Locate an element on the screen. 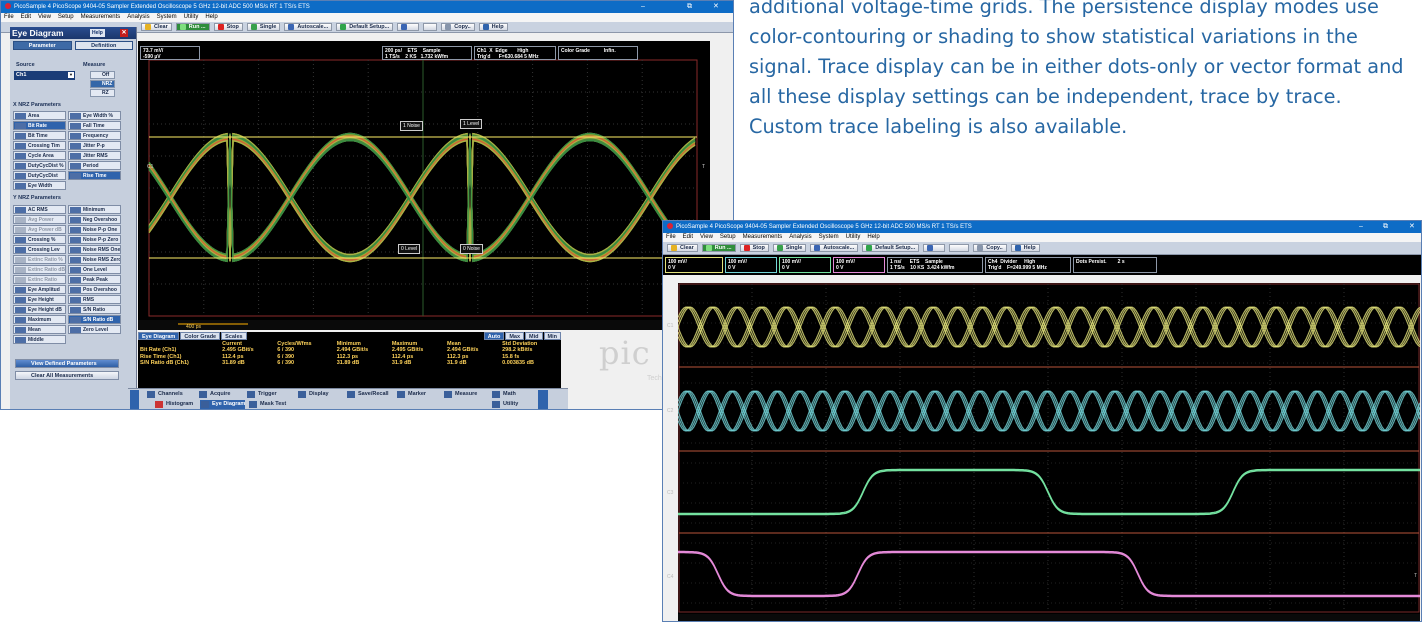 This screenshot has height=622, width=1422. display-button: Display is located at coordinates (313, 394).